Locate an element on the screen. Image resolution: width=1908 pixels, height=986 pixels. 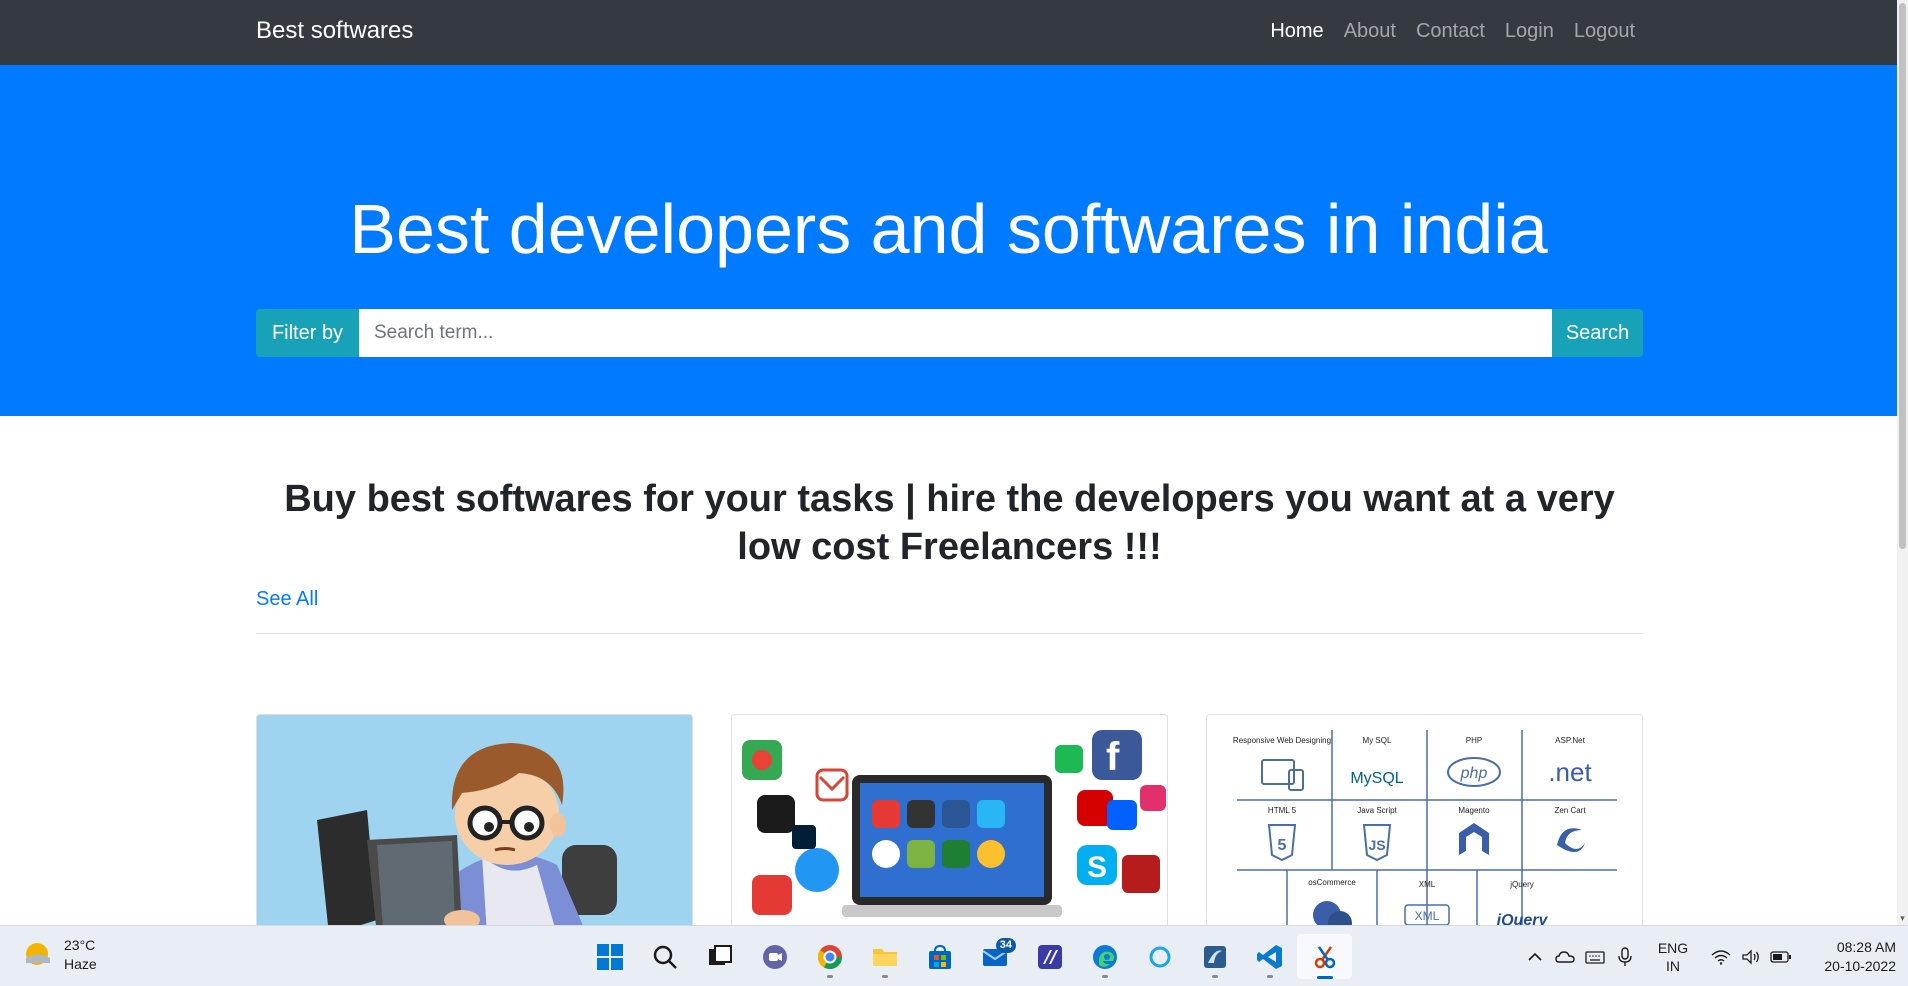
search-icon is located at coordinates (664, 956).